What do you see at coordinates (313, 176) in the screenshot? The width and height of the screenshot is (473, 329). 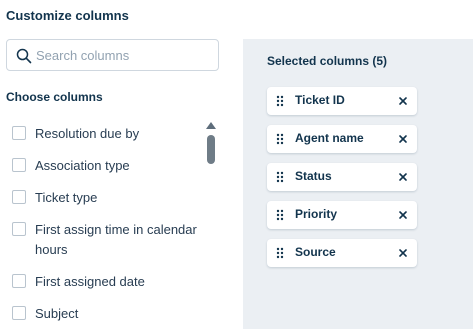 I see `chip-label: Status` at bounding box center [313, 176].